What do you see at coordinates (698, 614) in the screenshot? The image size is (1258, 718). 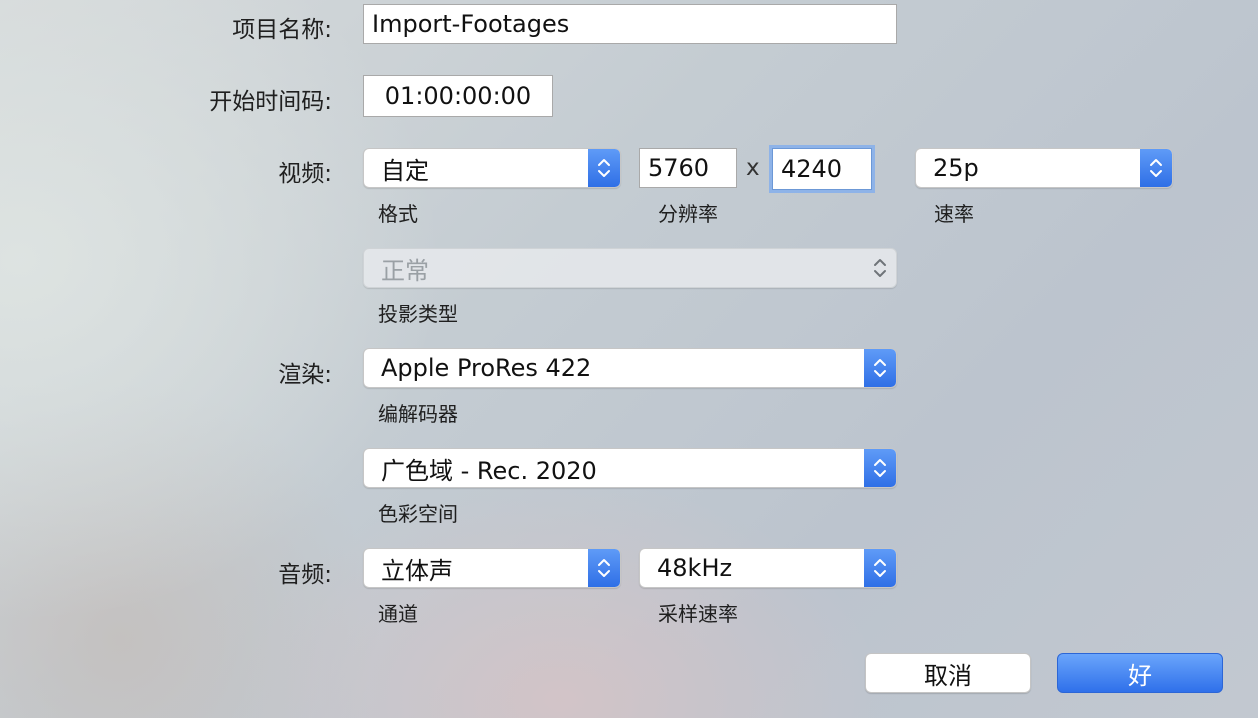 I see `sample-rate-caption: 采样速率` at bounding box center [698, 614].